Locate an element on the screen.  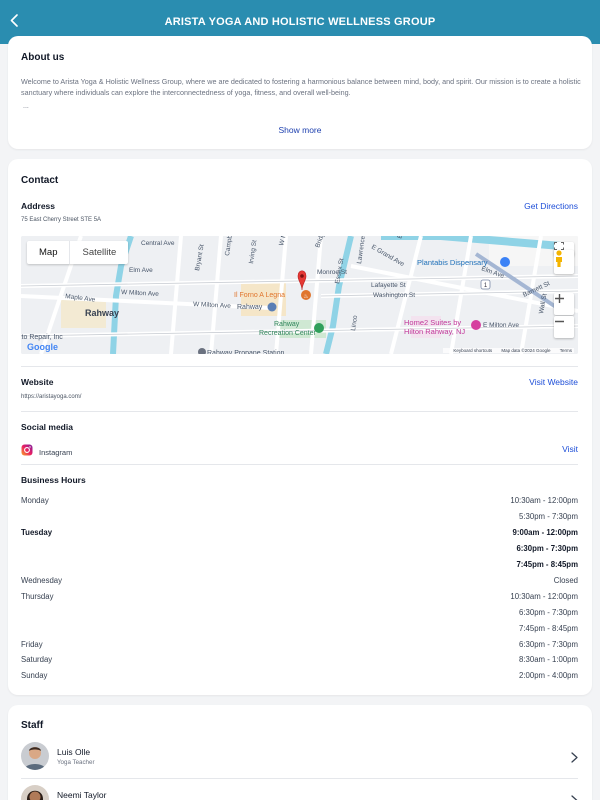
map-data-text: Map data ©2024 Google is located at coordinates (526, 350).